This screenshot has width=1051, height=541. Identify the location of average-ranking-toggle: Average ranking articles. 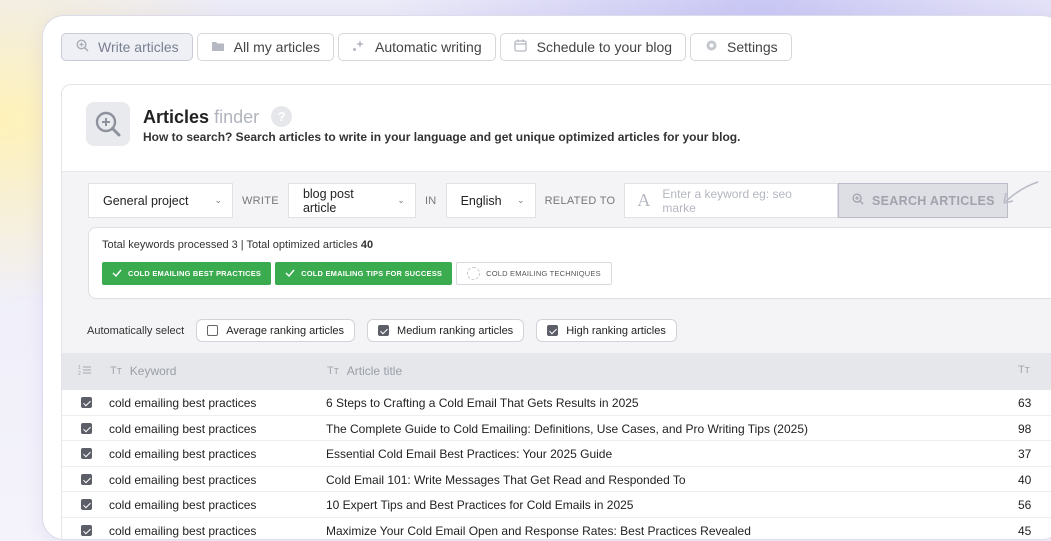
(276, 330).